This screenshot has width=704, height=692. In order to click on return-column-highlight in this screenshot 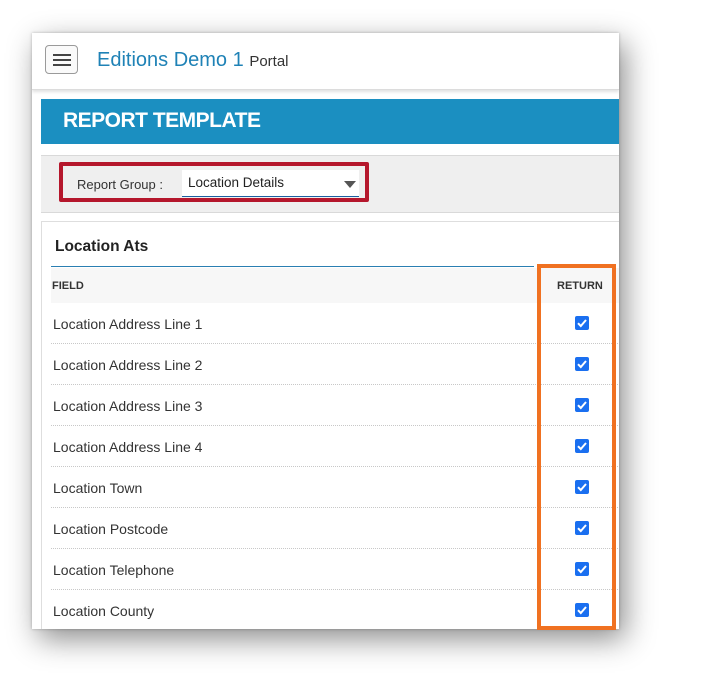, I will do `click(576, 447)`.